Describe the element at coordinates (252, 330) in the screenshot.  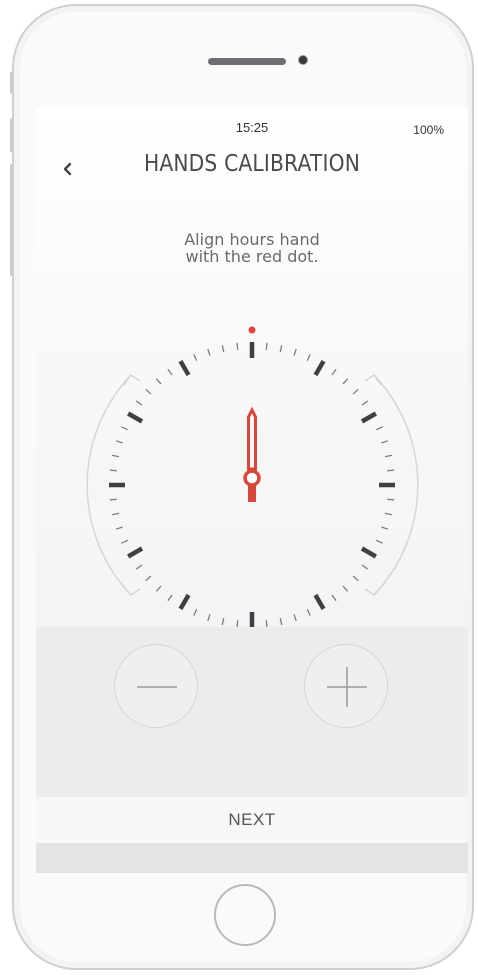
I see `target-red-dot` at that location.